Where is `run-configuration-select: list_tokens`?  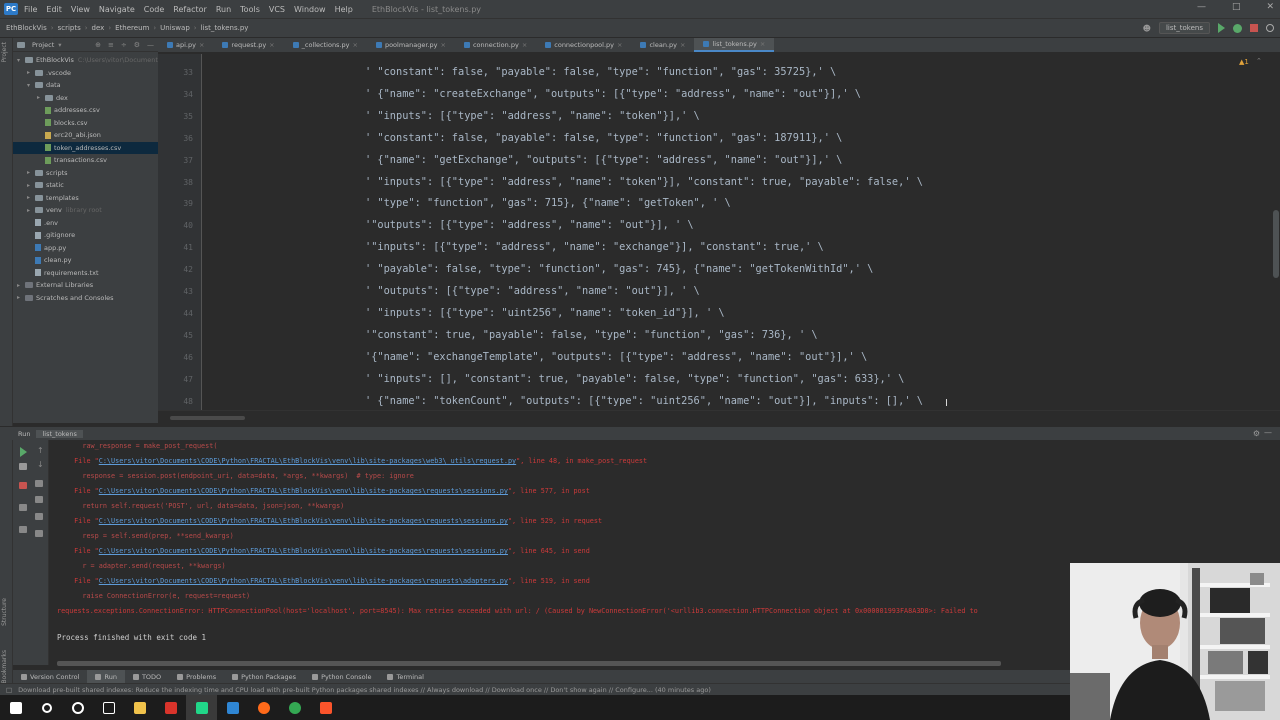 run-configuration-select: list_tokens is located at coordinates (1184, 28).